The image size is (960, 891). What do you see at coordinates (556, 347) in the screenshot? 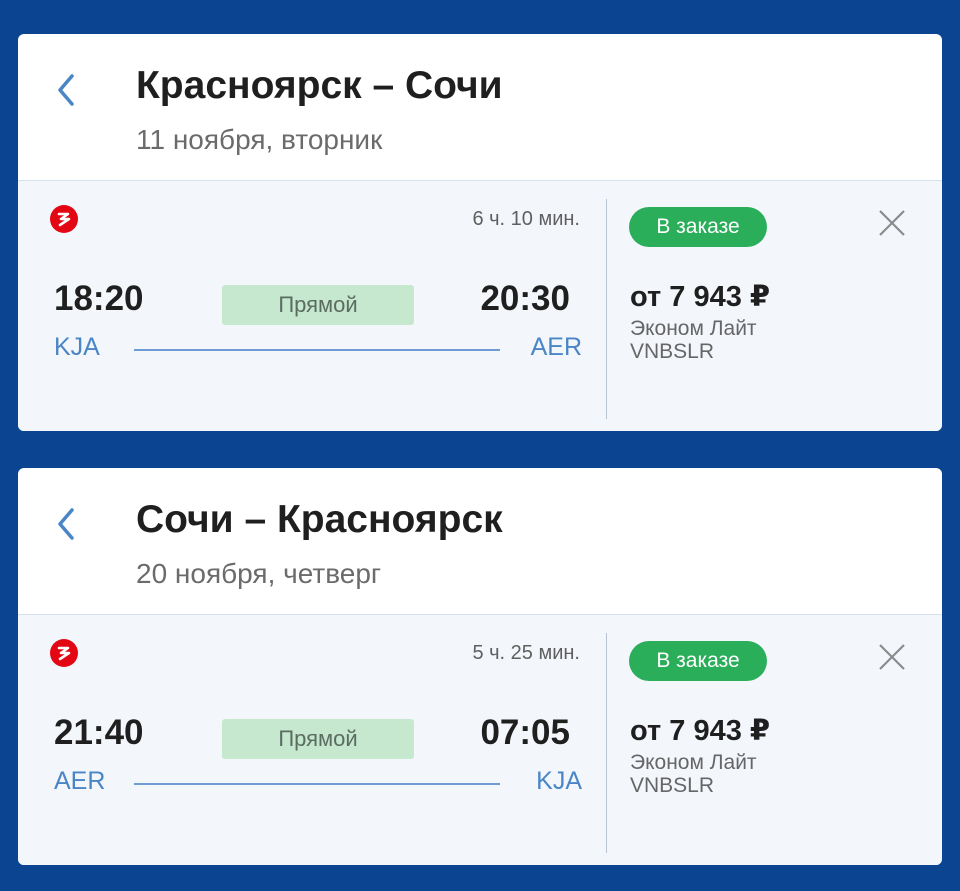
I see `arrival-airport-code: AER` at bounding box center [556, 347].